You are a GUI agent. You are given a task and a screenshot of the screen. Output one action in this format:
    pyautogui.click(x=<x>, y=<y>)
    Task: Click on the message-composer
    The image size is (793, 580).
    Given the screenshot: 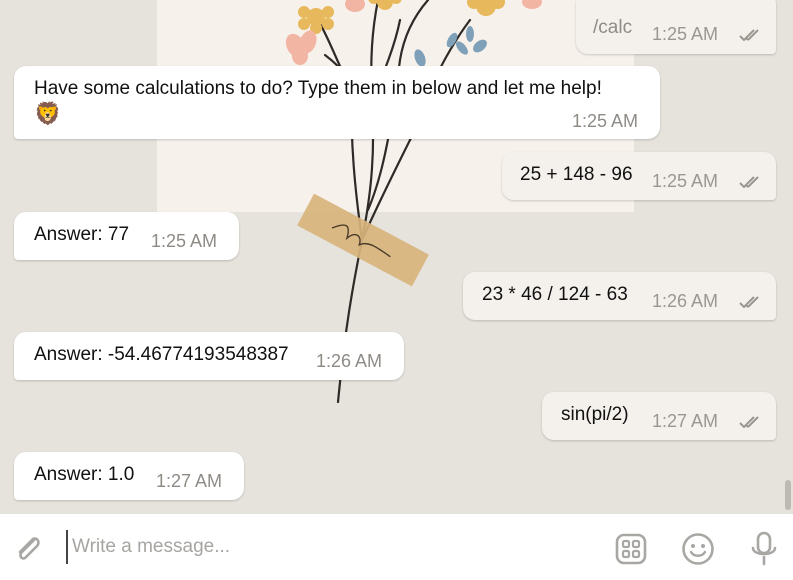 What is the action you would take?
    pyautogui.click(x=396, y=546)
    